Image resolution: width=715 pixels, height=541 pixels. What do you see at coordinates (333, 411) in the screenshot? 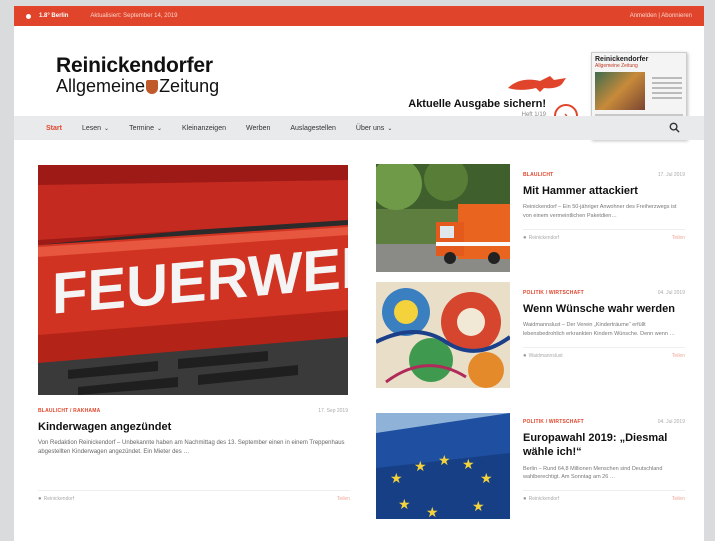
I see `hero-date: 17. Sep 2019` at bounding box center [333, 411].